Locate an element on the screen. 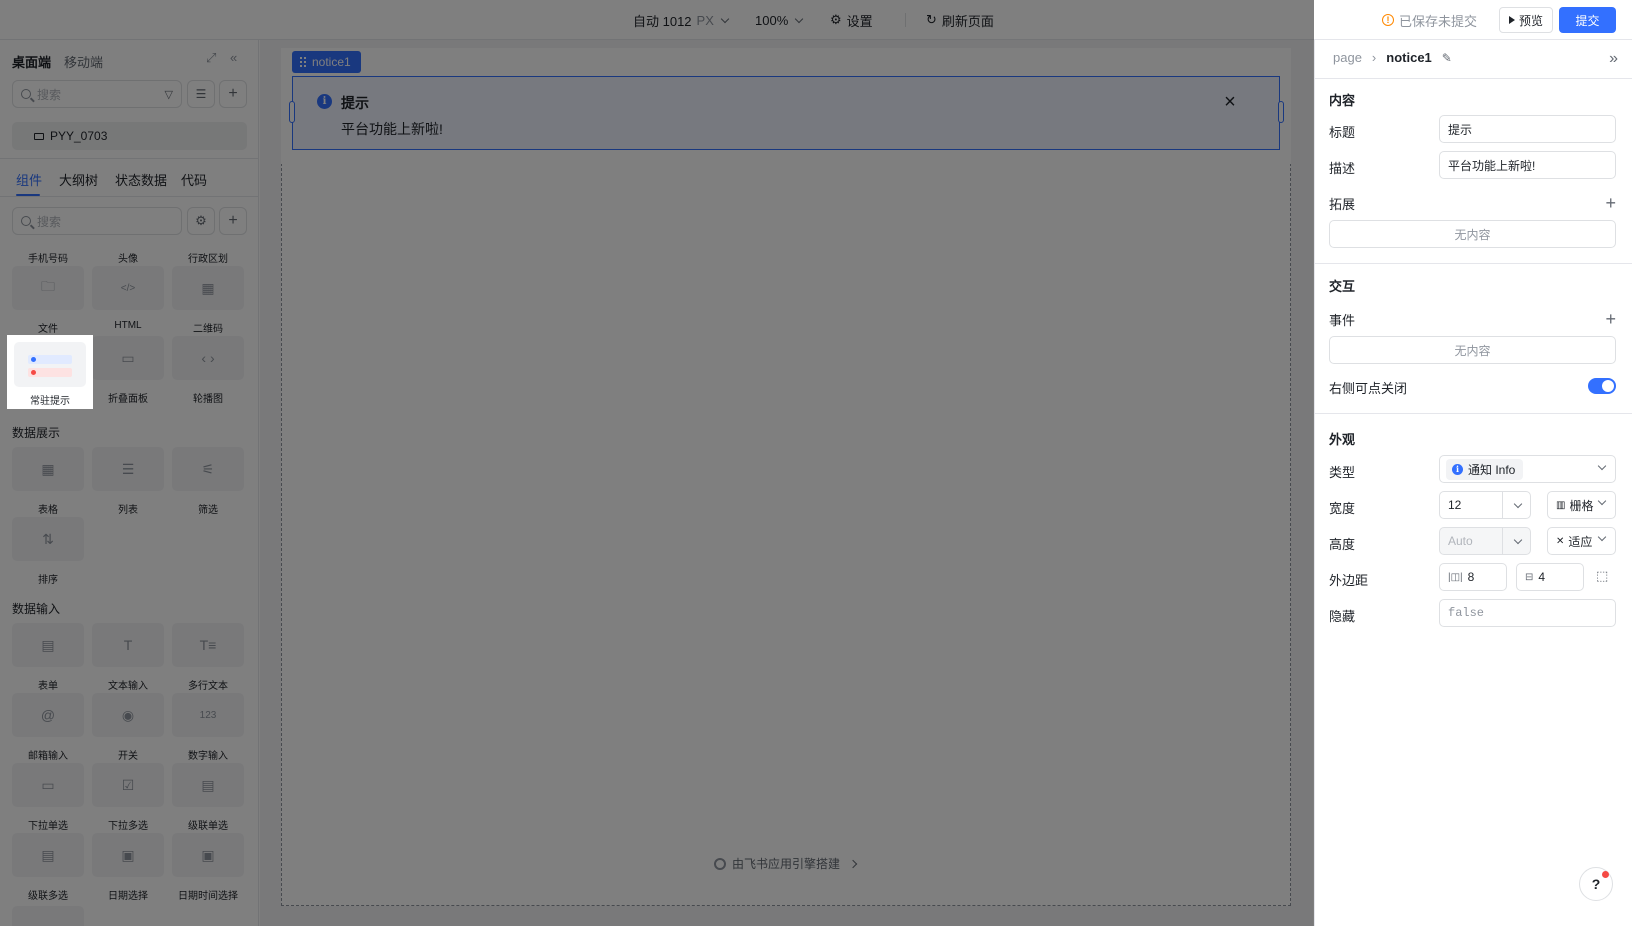 Image resolution: width=1632 pixels, height=926 pixels. tab-code: 代码 is located at coordinates (194, 179).